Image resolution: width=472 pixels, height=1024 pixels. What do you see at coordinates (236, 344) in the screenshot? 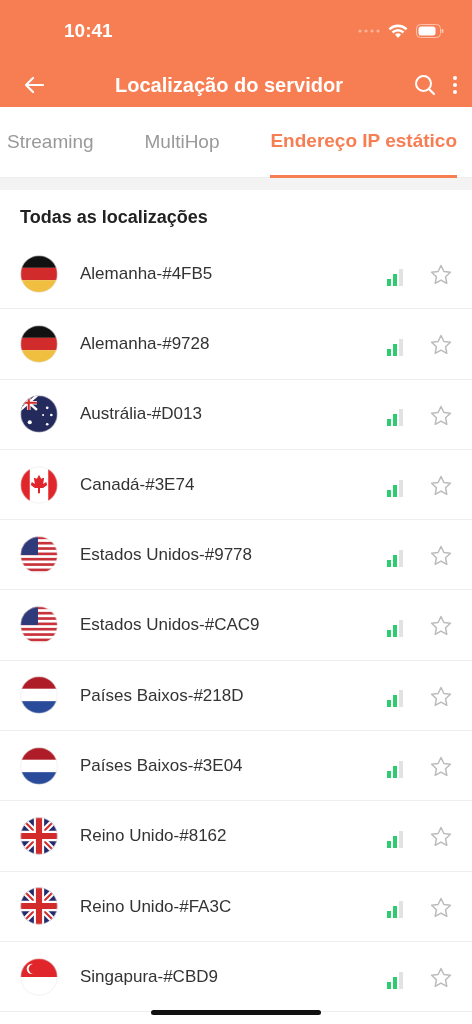
I see `server-row: Alemanha-#9728` at bounding box center [236, 344].